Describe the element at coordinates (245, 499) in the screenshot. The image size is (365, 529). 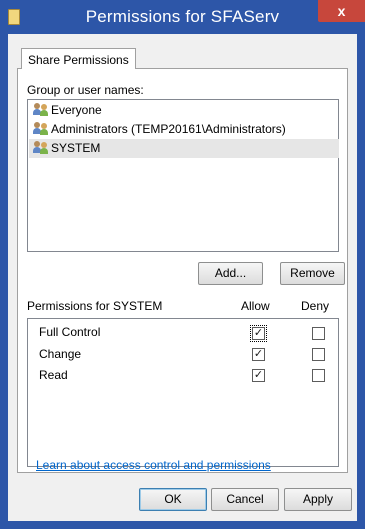
I see `cancel-button: Cancel` at that location.